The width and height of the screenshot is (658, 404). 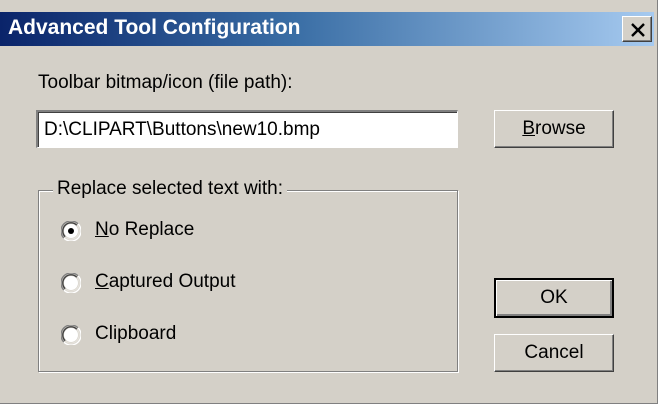 I want to click on window-title: Advanced Tool Configuration, so click(x=154, y=27).